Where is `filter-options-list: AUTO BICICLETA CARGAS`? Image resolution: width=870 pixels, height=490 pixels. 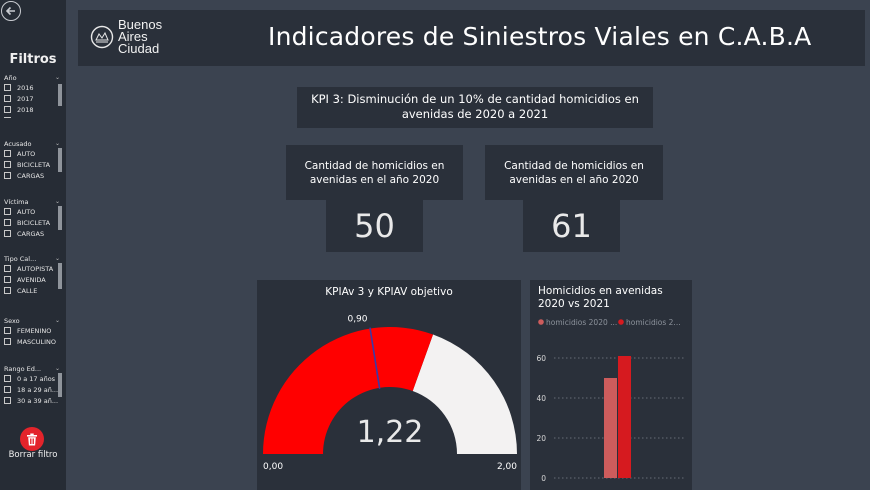
filter-options-list: AUTO BICICLETA CARGAS is located at coordinates (33, 222).